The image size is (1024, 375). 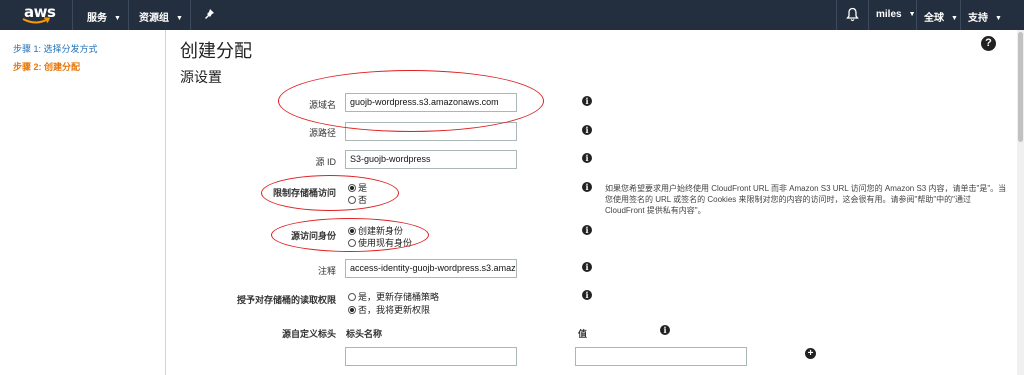 I want to click on help-icon: ?, so click(x=988, y=43).